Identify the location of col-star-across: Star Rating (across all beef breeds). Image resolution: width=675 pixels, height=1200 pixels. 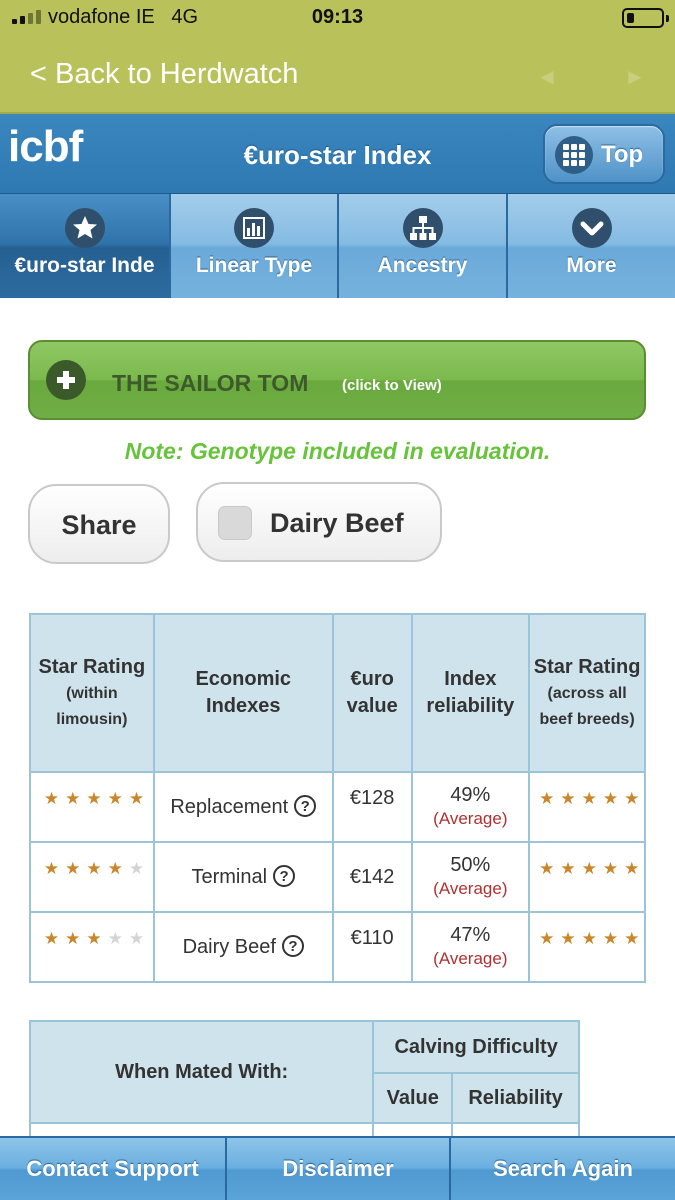
(587, 693).